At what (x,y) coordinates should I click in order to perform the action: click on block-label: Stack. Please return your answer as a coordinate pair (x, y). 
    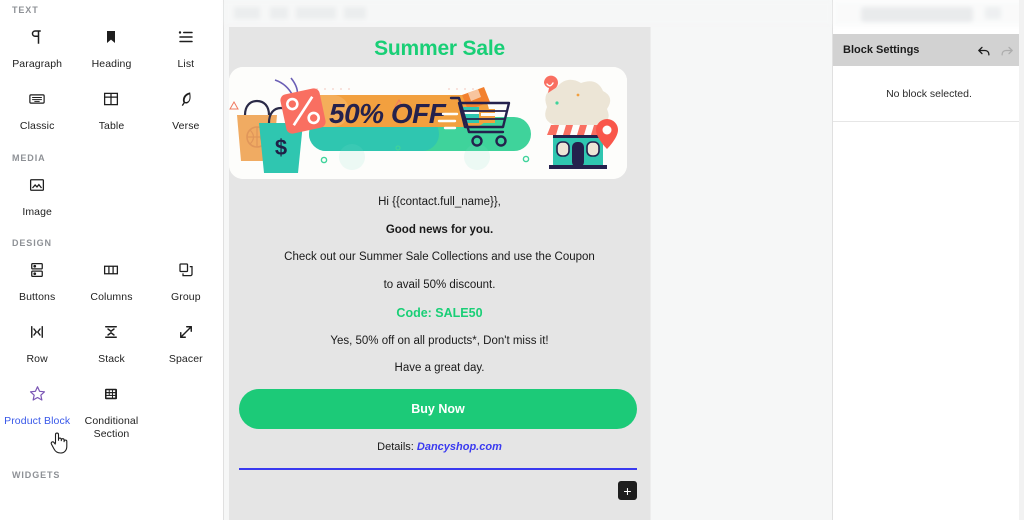
    Looking at the image, I should click on (111, 359).